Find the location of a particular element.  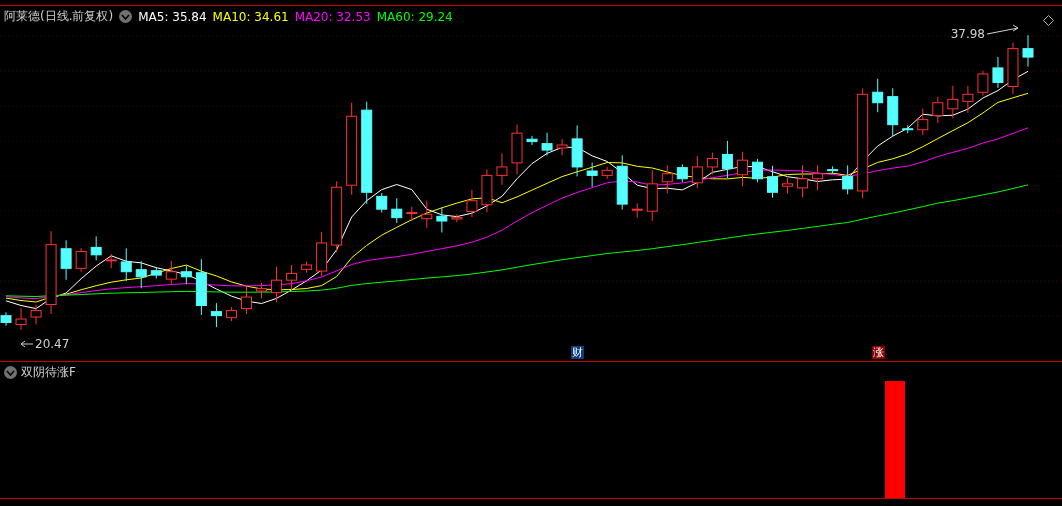

event-marker: 财 is located at coordinates (578, 352).